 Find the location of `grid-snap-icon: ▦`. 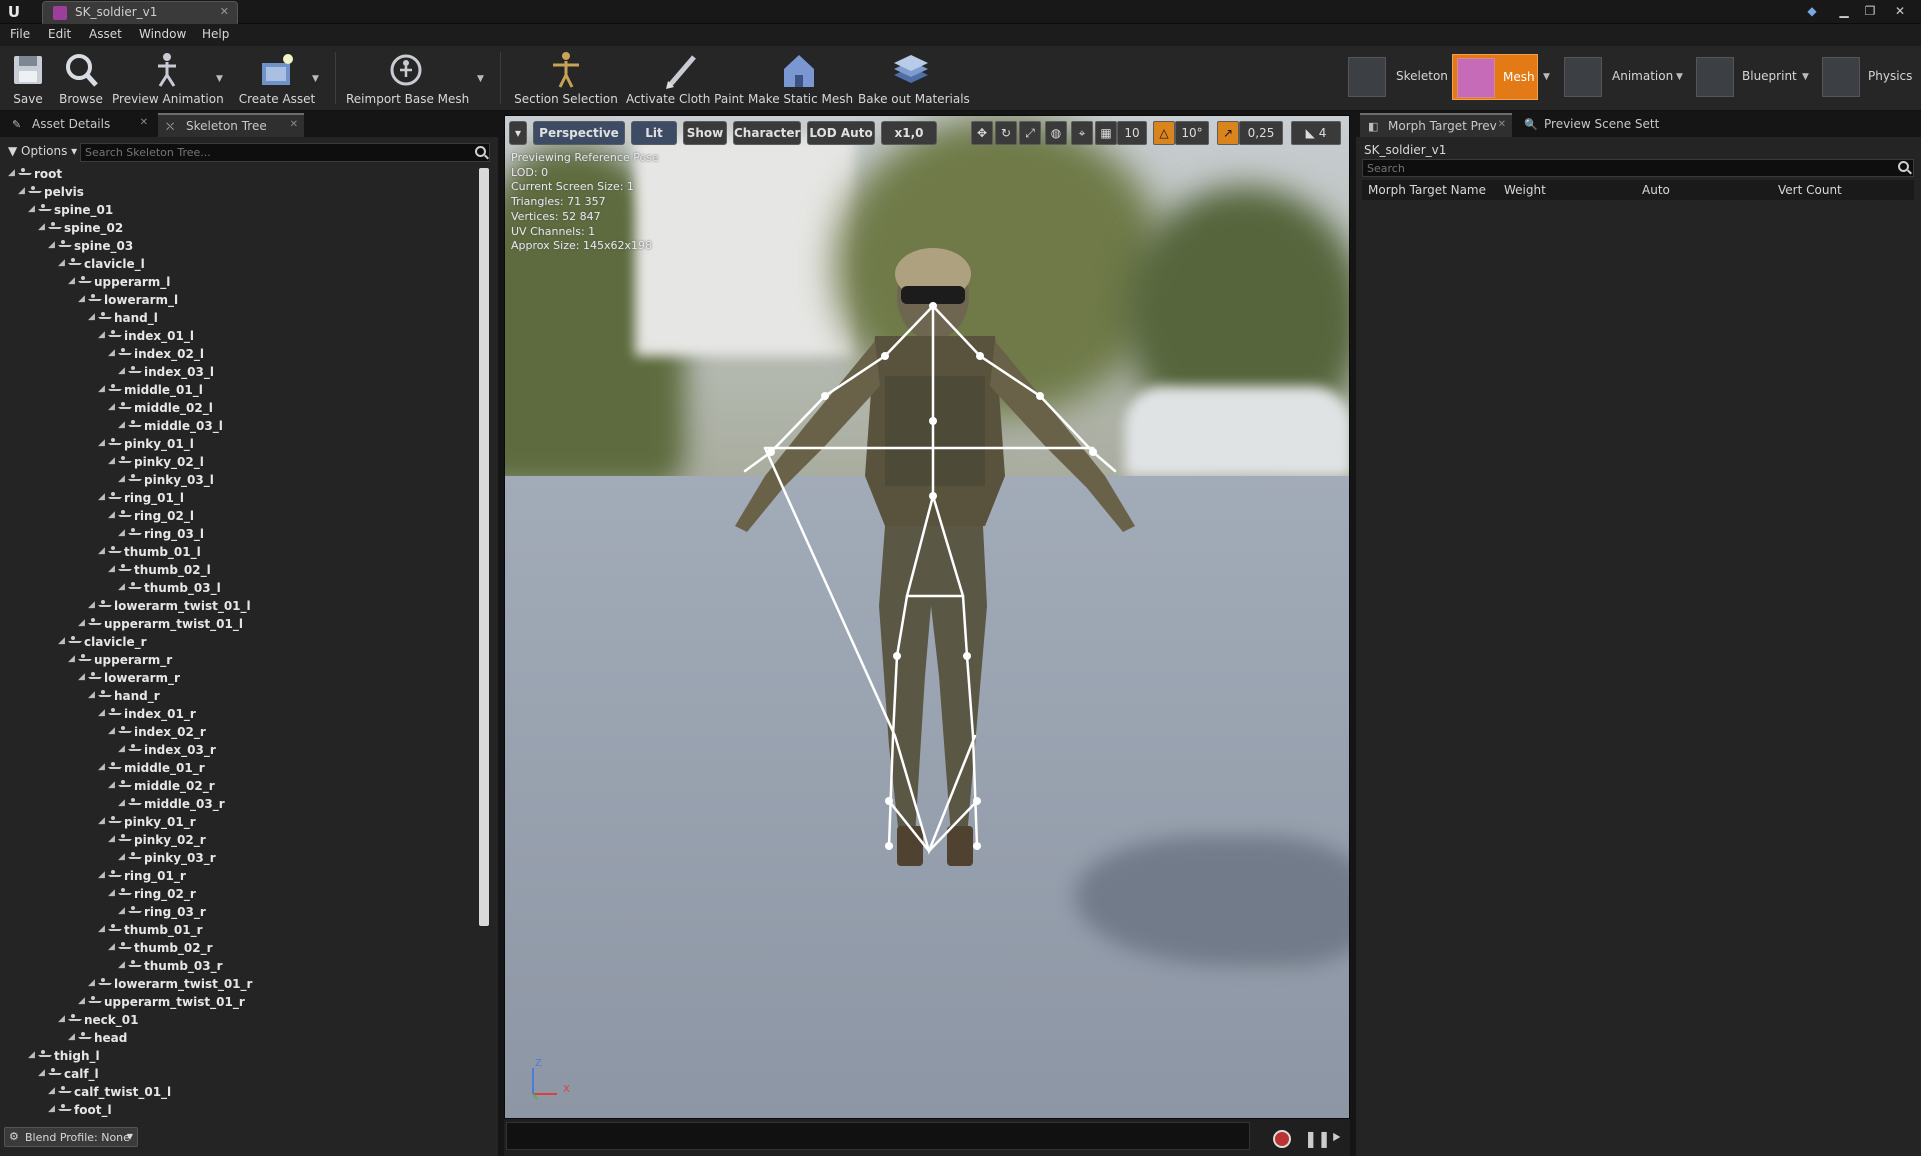

grid-snap-icon: ▦ is located at coordinates (1106, 133).